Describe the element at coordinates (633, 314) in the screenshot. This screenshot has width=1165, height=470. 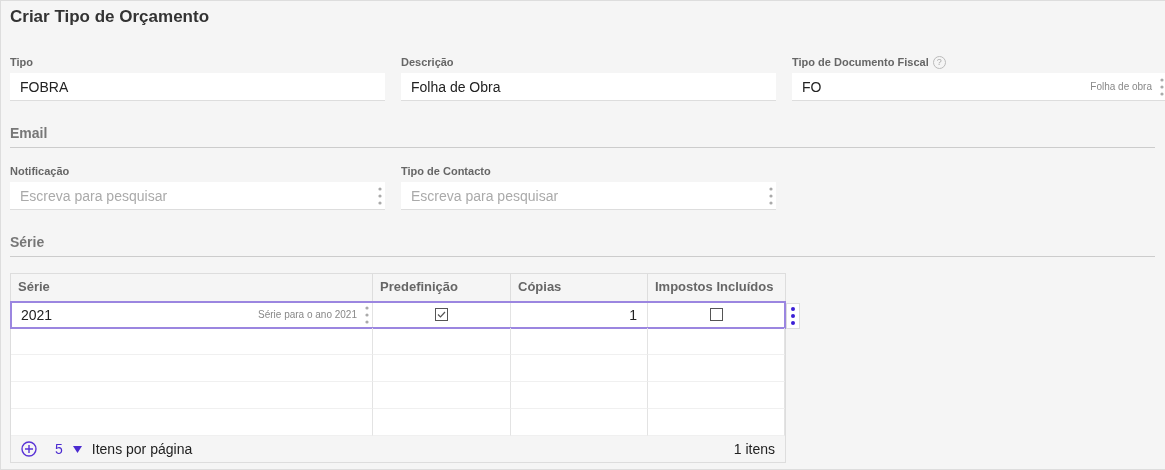
I see `table-cell: 1` at that location.